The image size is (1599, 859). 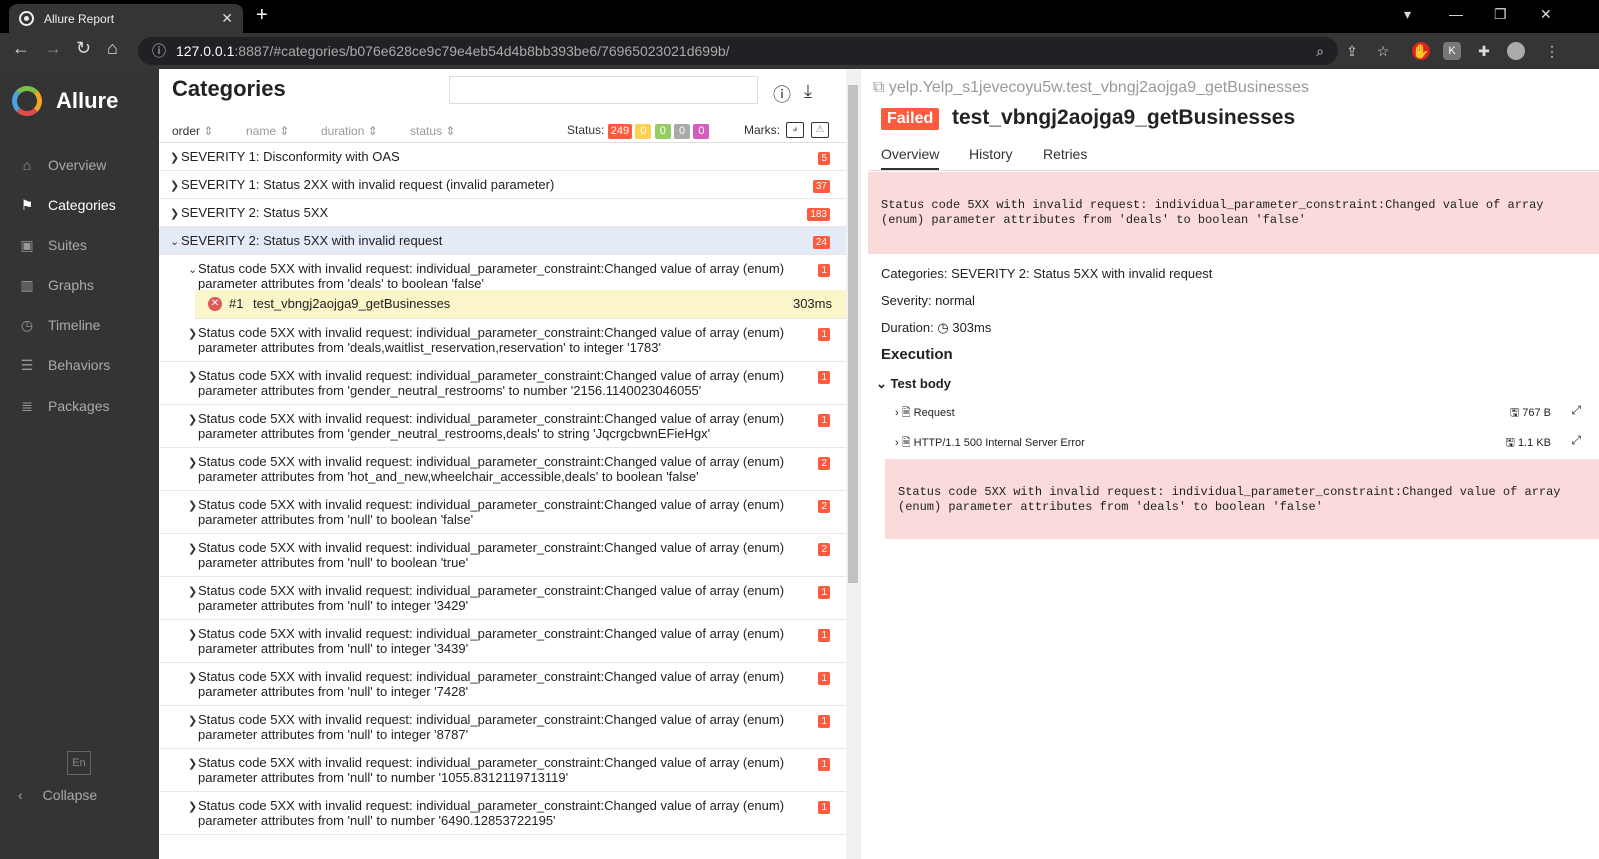 I want to click on info-icon: ⓘ, so click(x=784, y=93).